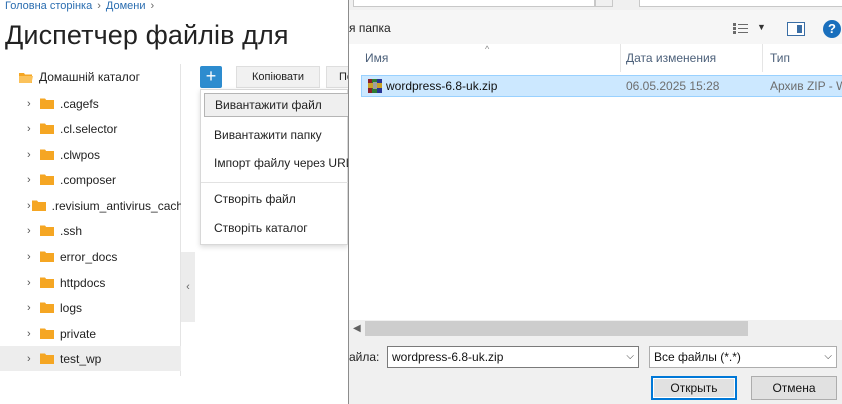  I want to click on open-button: Открыть, so click(694, 388).